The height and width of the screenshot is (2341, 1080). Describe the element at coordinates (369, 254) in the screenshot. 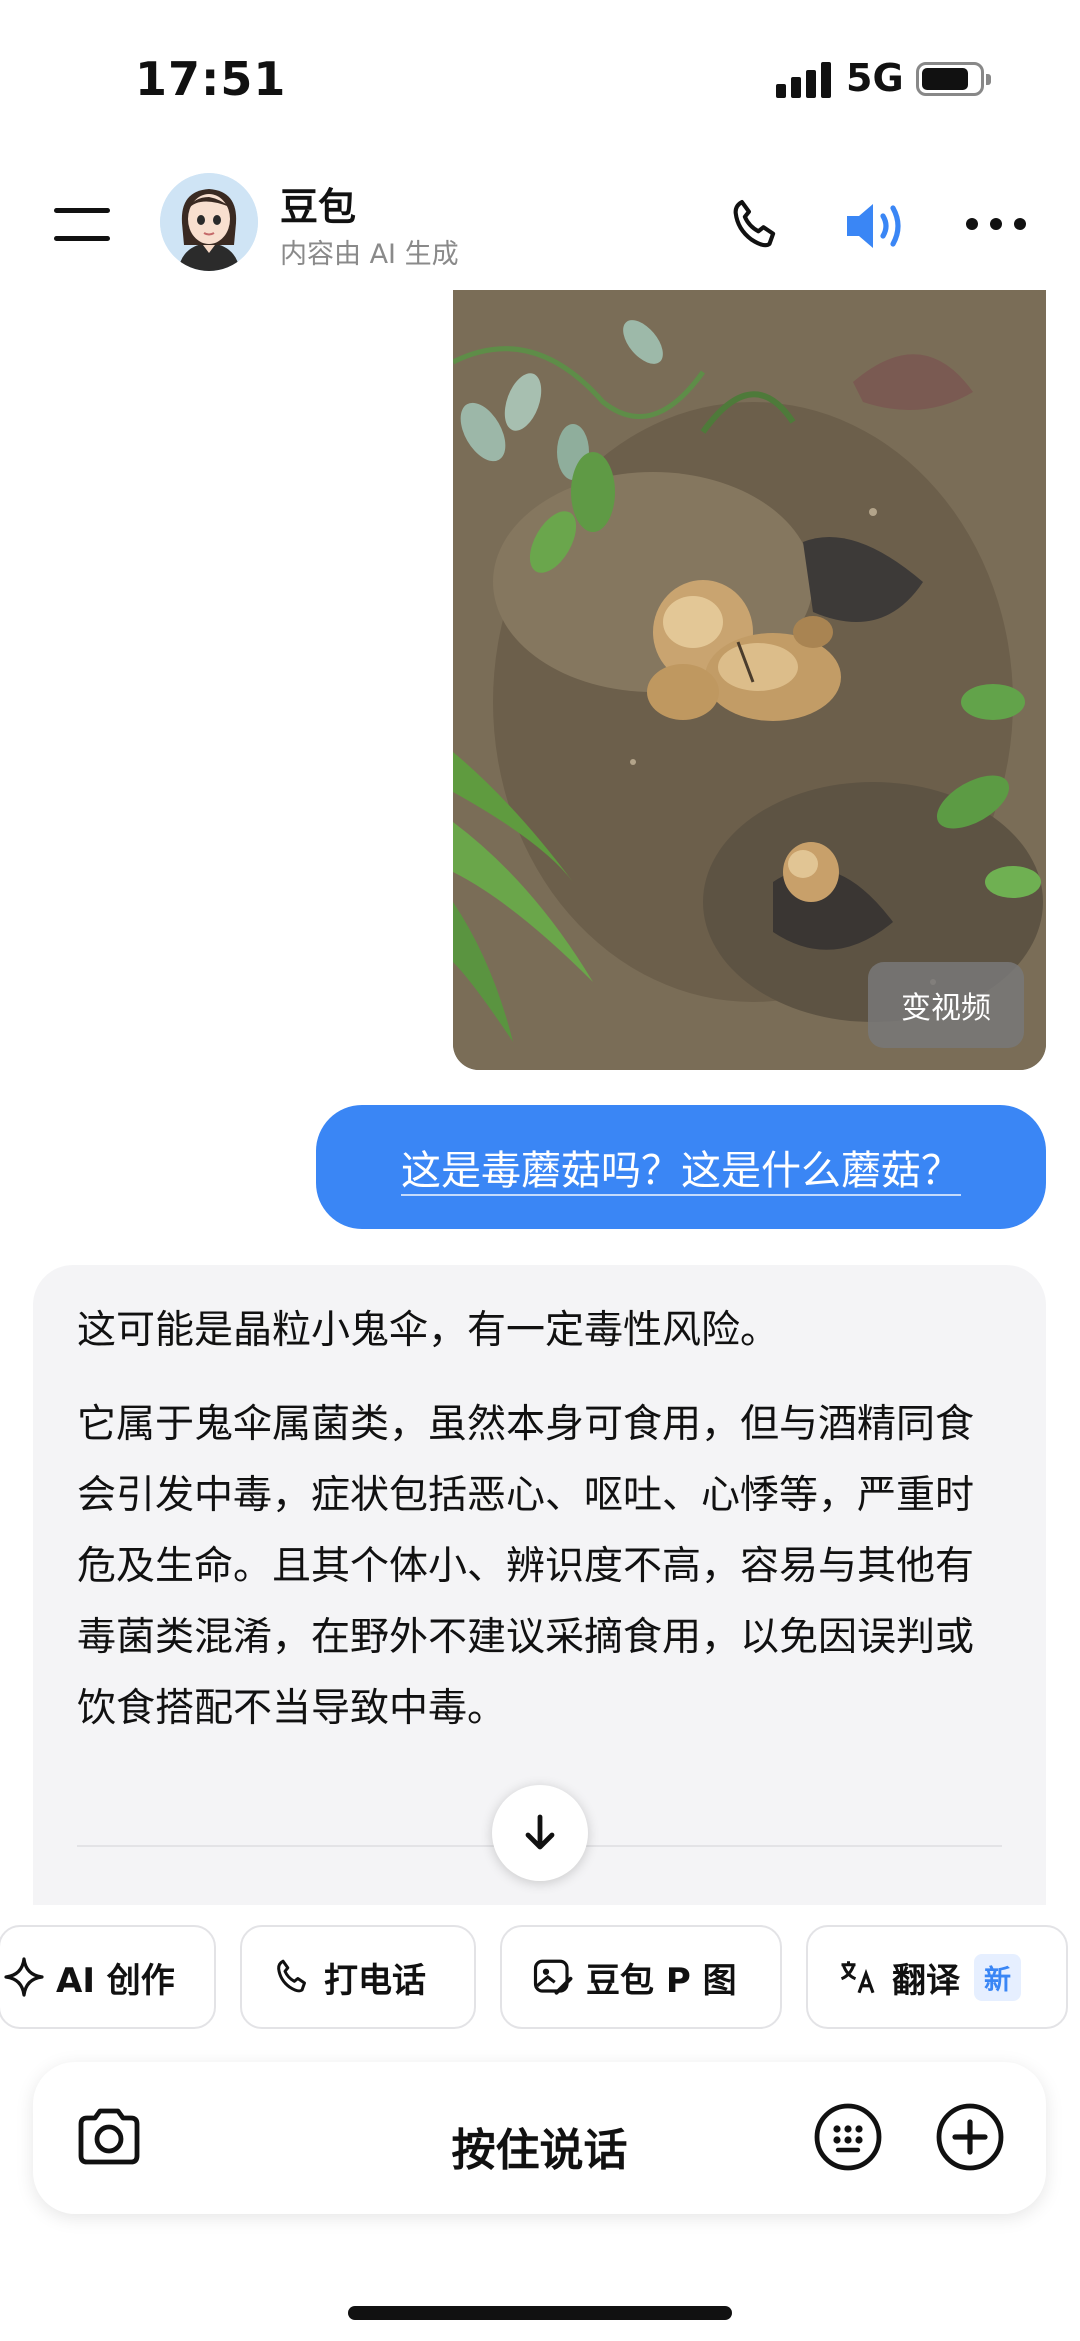

I see `ai-generated-note: 内容由 AI 生成` at that location.